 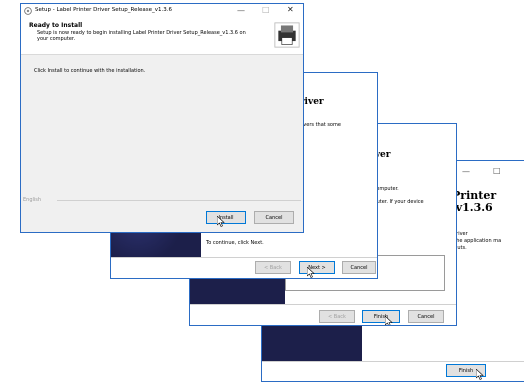 I want to click on maximize-icon: □, so click(x=497, y=170).